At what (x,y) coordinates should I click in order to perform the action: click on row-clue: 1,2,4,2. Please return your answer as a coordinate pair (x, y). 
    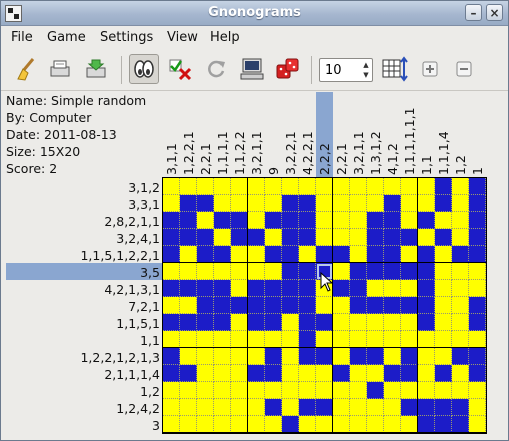
    Looking at the image, I should click on (138, 408).